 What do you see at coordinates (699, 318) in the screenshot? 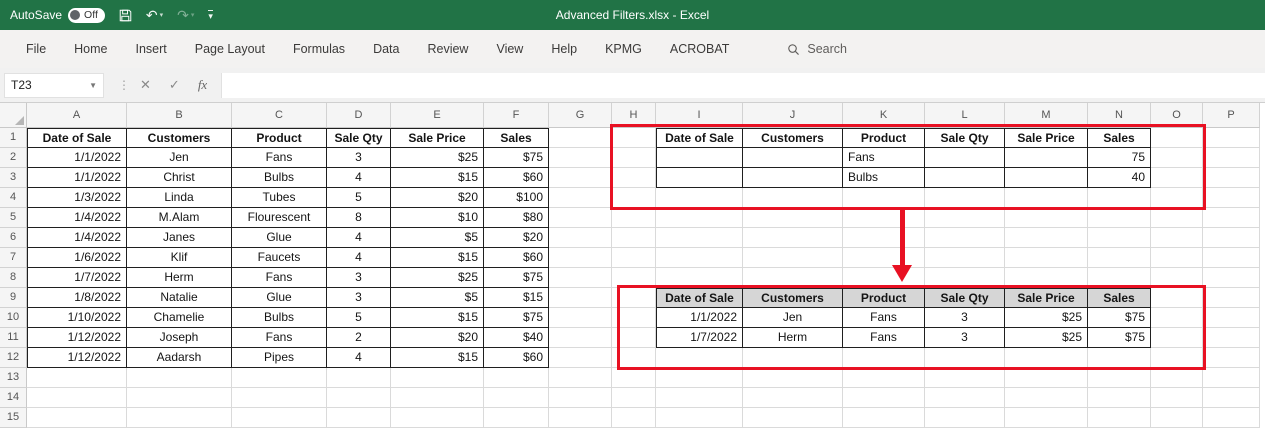
I see `cell-I10: 1/1/2022` at bounding box center [699, 318].